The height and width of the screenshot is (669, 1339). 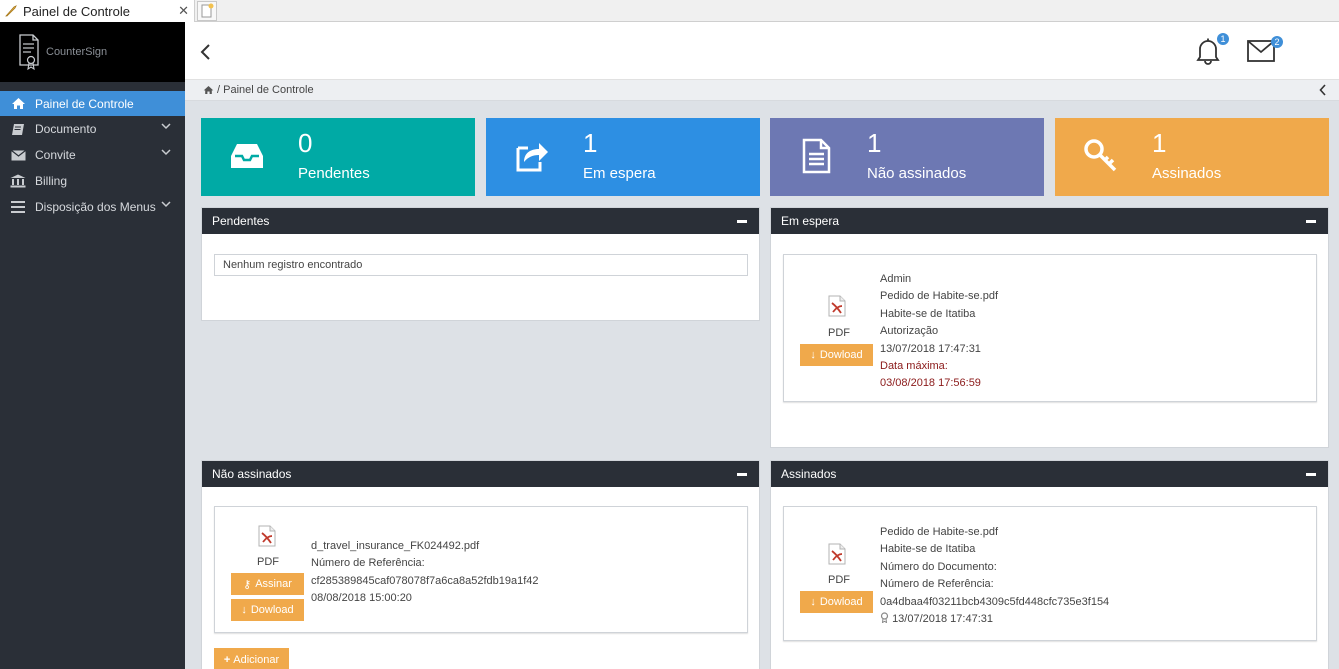 I want to click on detail-signed-date: 13/07/2018 17:47:31, so click(x=942, y=619).